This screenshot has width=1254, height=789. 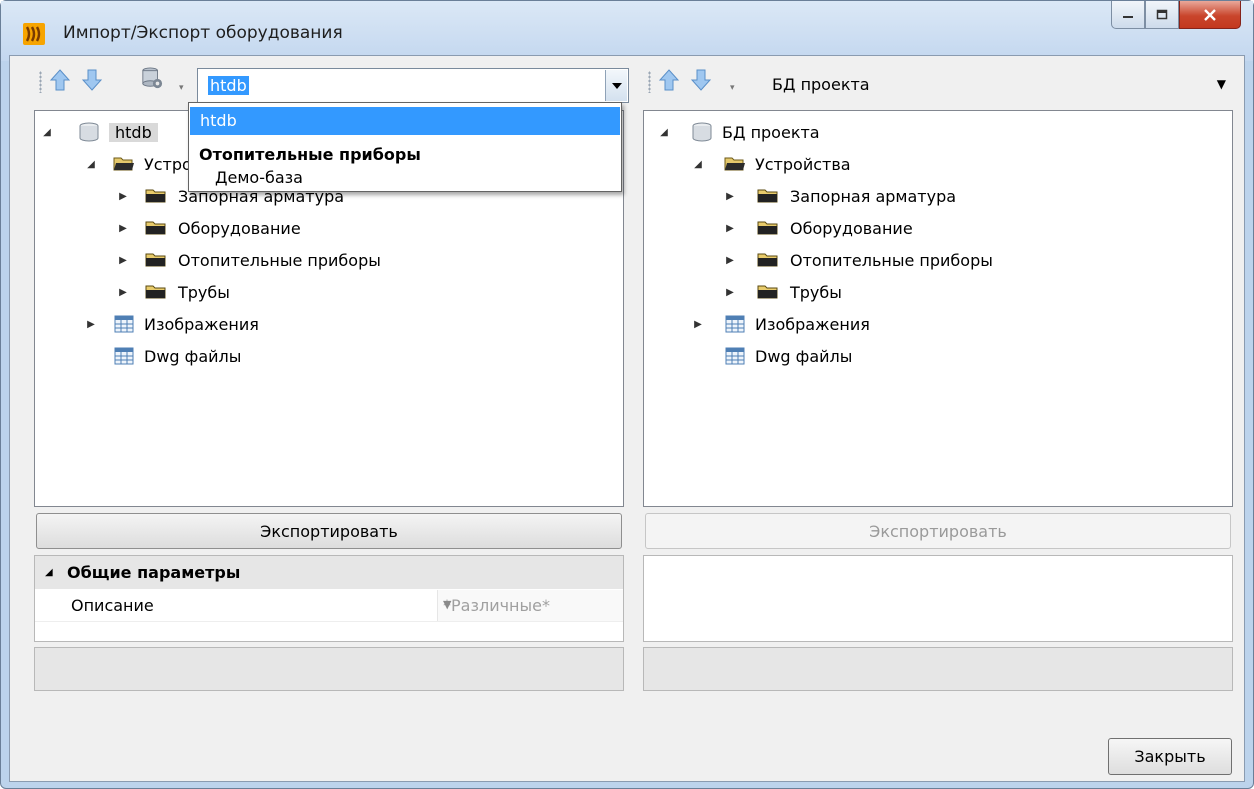 I want to click on property-row: Описание *Различные* ▼, so click(x=329, y=606).